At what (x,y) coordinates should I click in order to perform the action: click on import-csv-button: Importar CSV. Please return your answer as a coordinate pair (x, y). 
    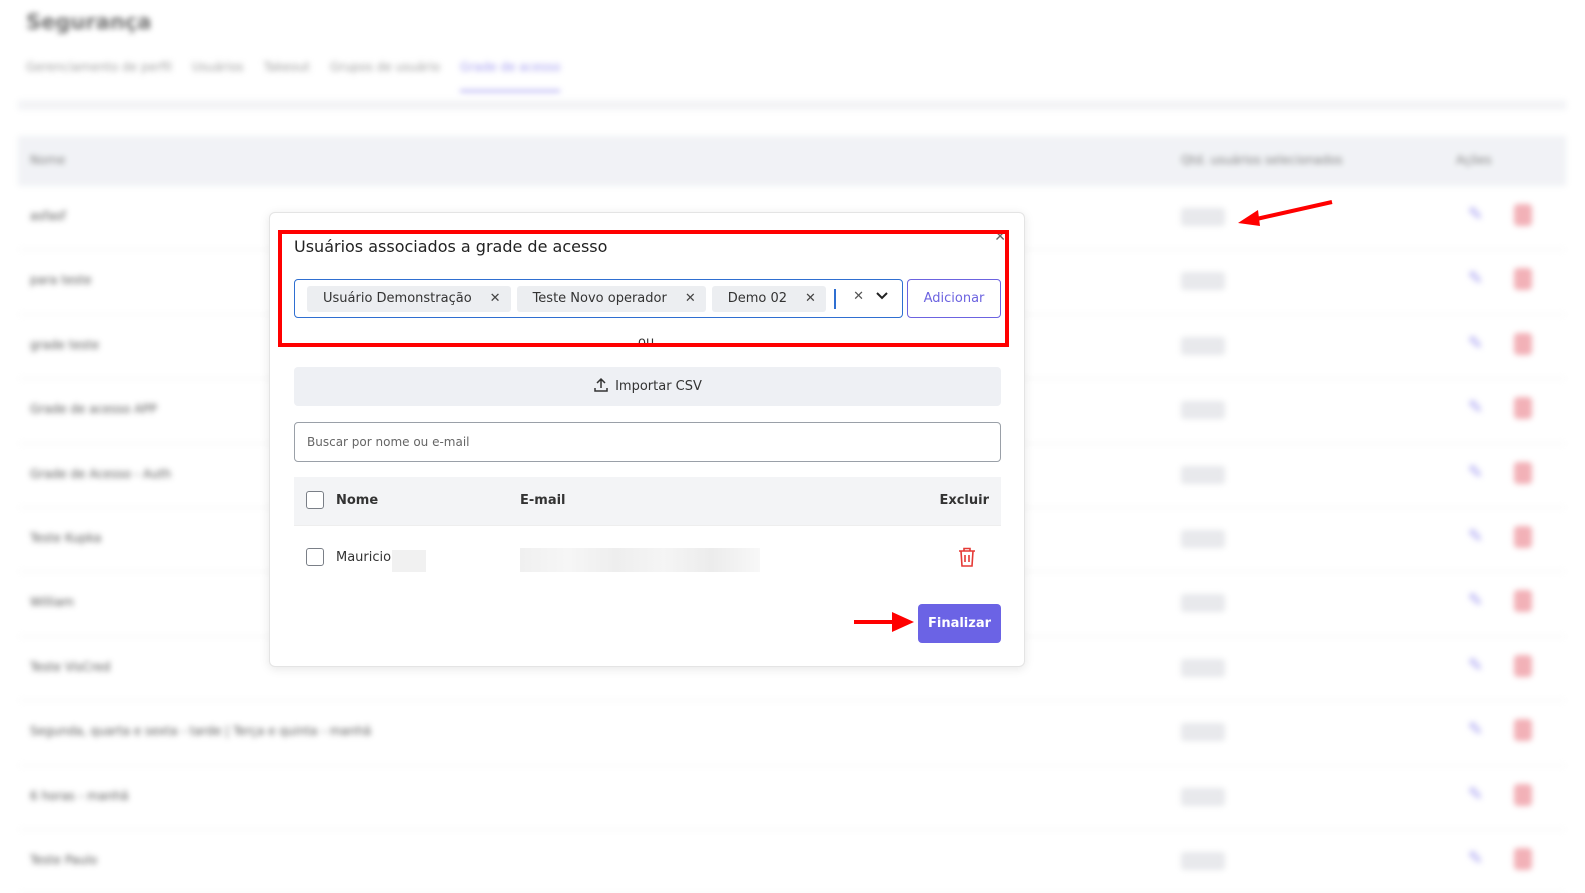
    Looking at the image, I should click on (647, 386).